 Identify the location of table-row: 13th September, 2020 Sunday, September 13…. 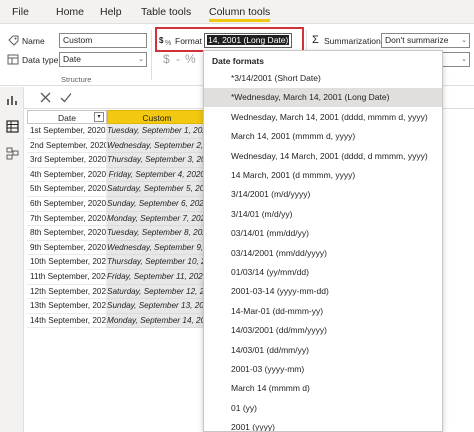
(117, 306).